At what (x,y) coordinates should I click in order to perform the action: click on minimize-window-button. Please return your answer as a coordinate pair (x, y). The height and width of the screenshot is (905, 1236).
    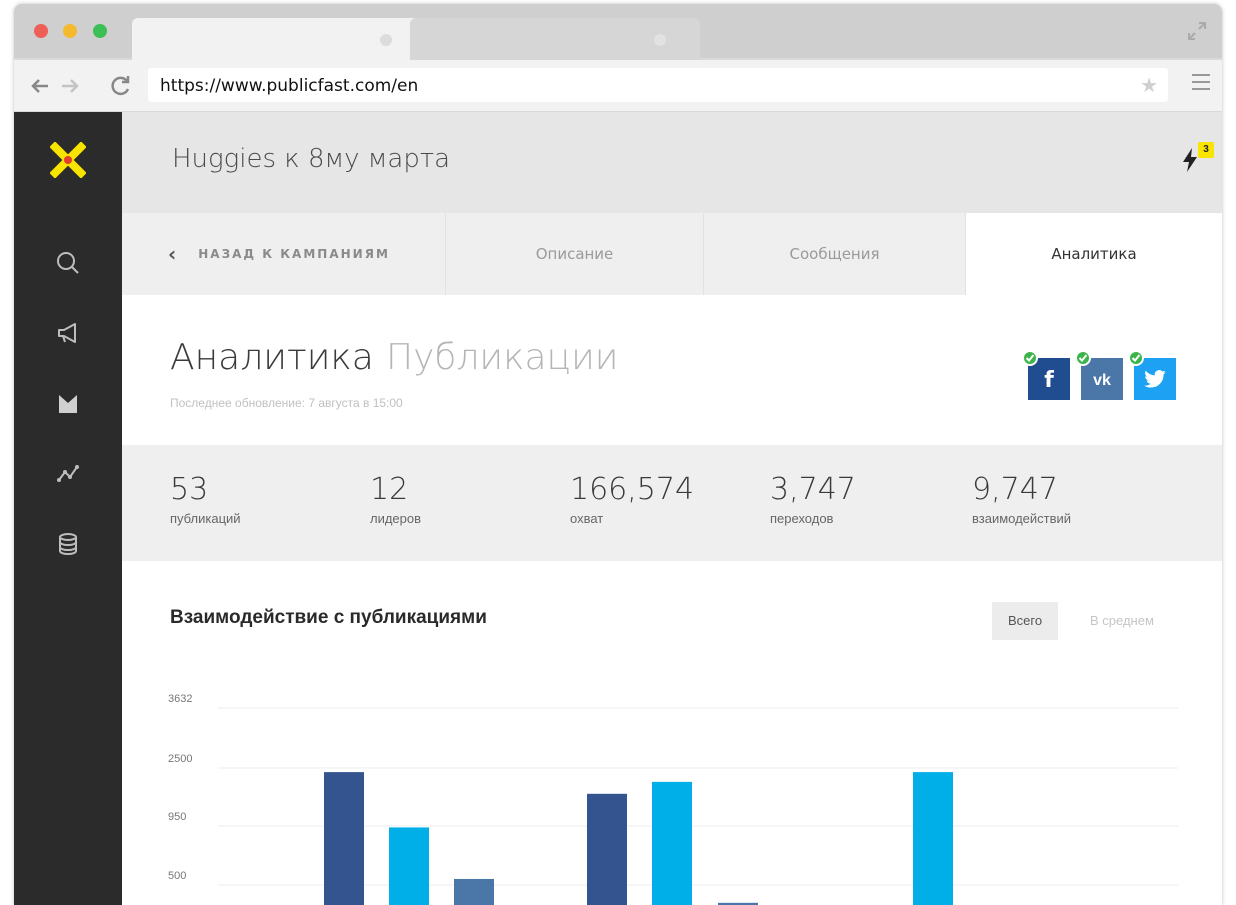
    Looking at the image, I should click on (70, 31).